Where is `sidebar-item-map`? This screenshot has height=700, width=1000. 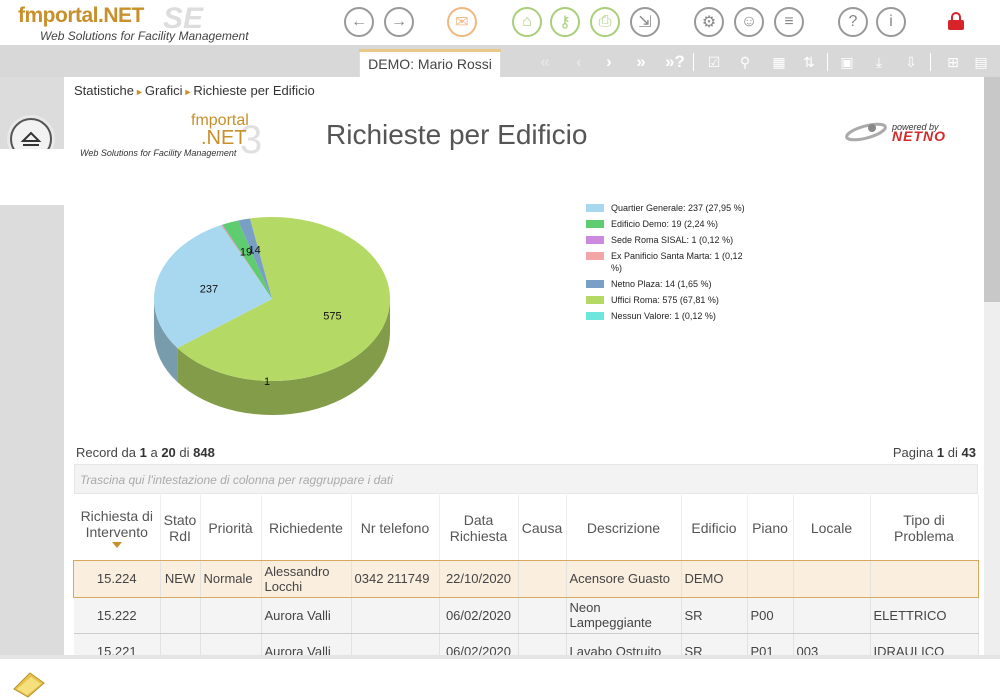 sidebar-item-map is located at coordinates (32, 435).